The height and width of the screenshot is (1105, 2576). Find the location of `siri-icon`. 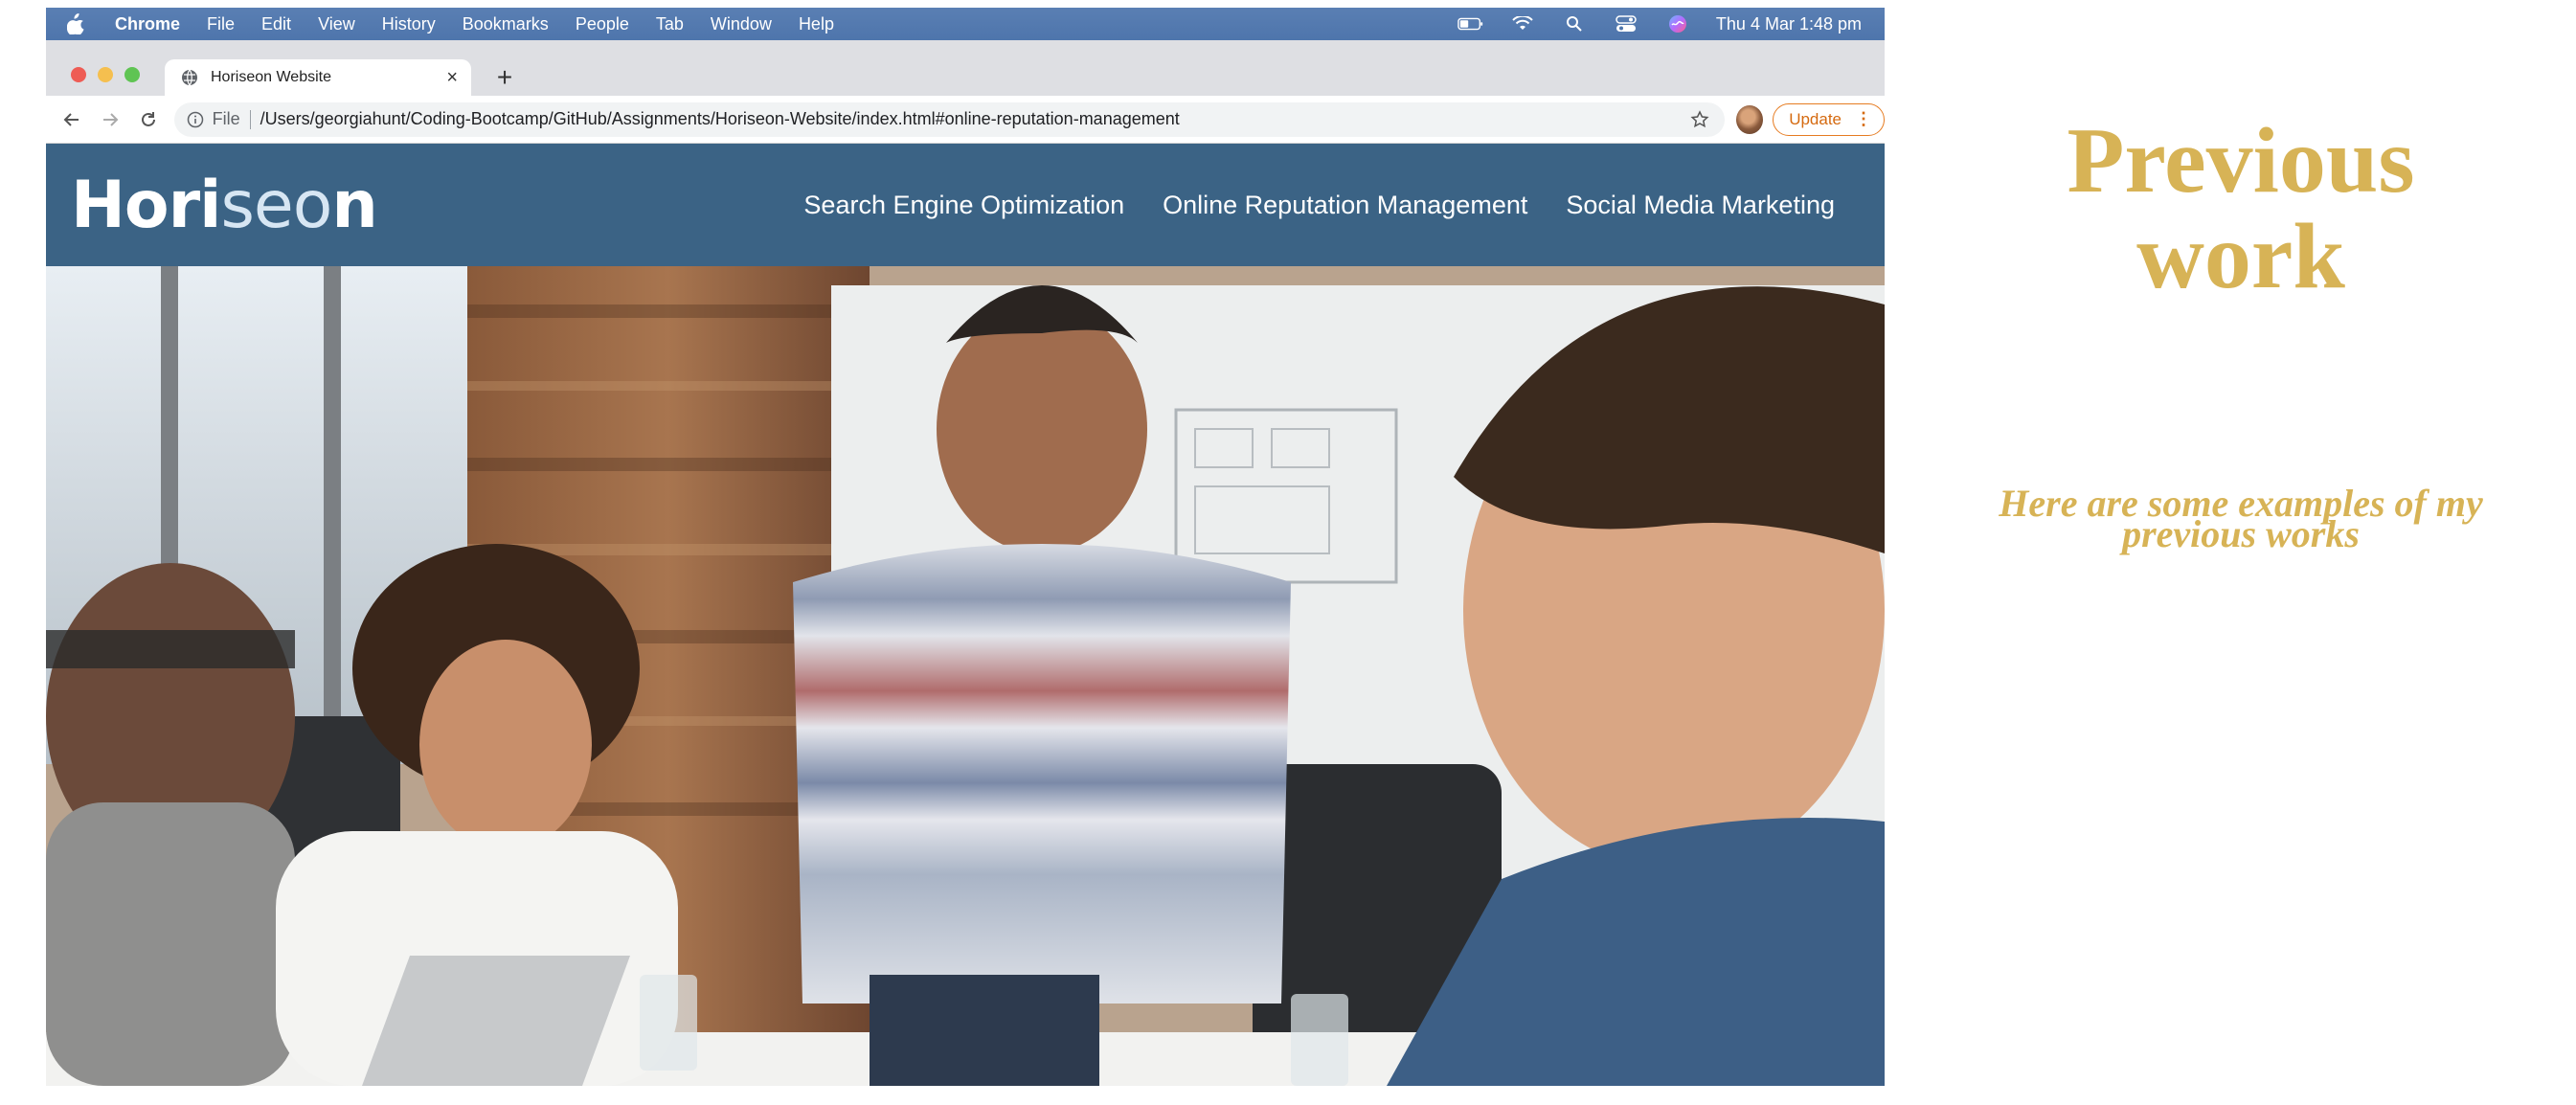

siri-icon is located at coordinates (1677, 24).